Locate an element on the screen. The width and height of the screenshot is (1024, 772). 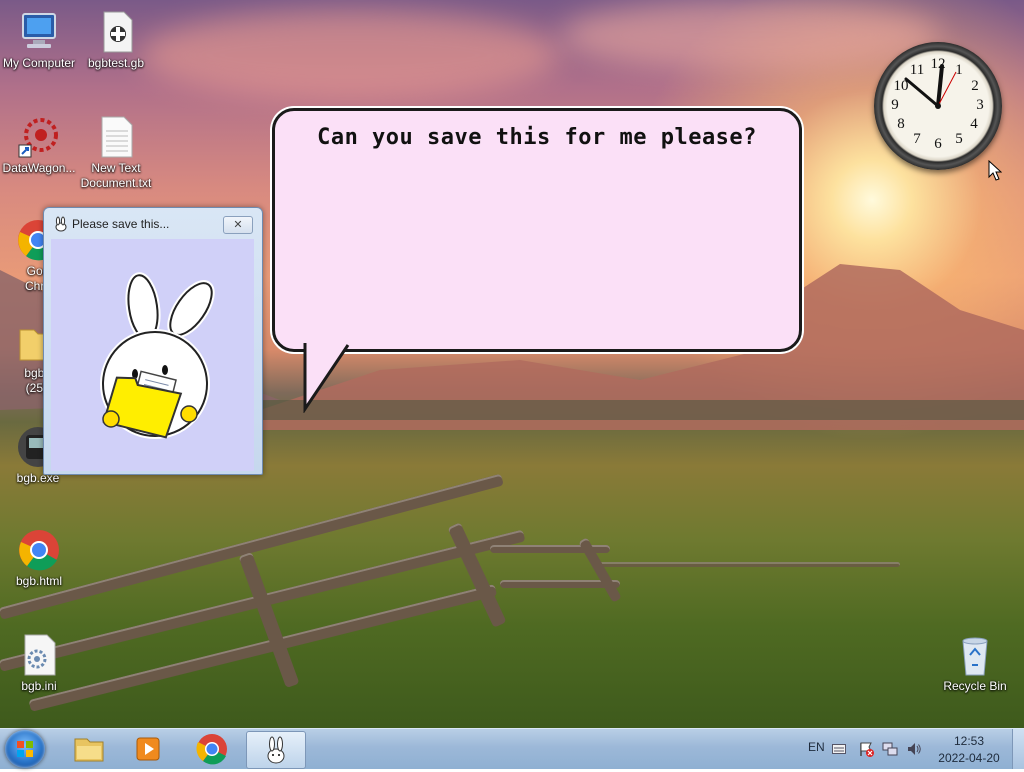
start-button is located at coordinates (25, 749).